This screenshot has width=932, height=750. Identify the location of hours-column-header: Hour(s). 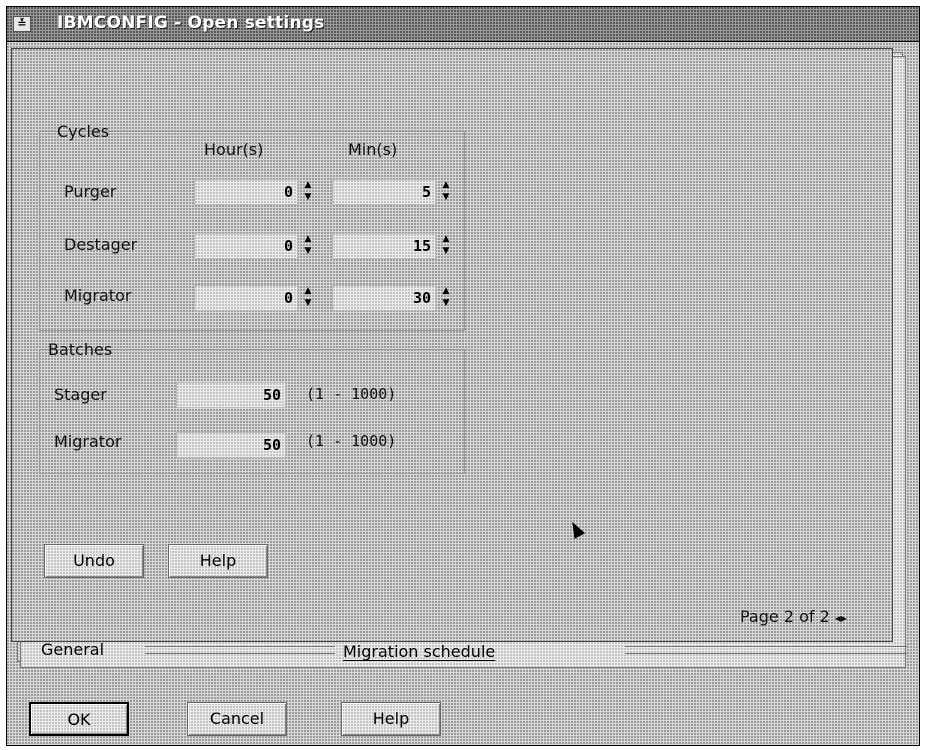
(234, 149).